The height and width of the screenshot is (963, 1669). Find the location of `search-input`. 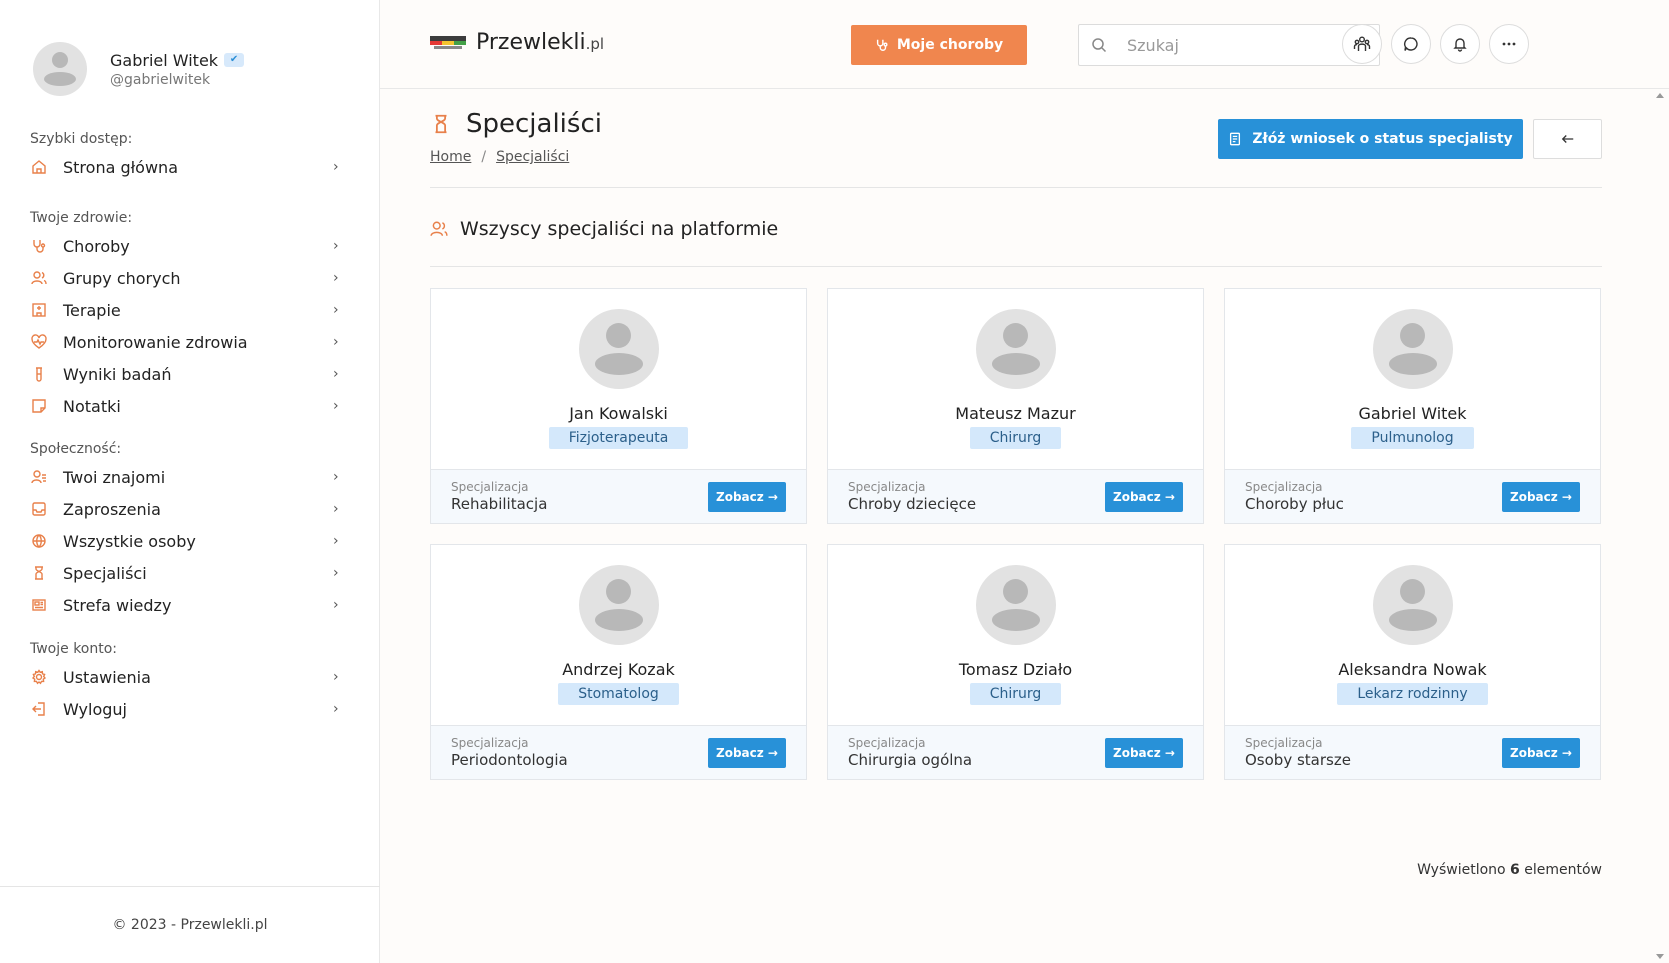

search-input is located at coordinates (1247, 45).